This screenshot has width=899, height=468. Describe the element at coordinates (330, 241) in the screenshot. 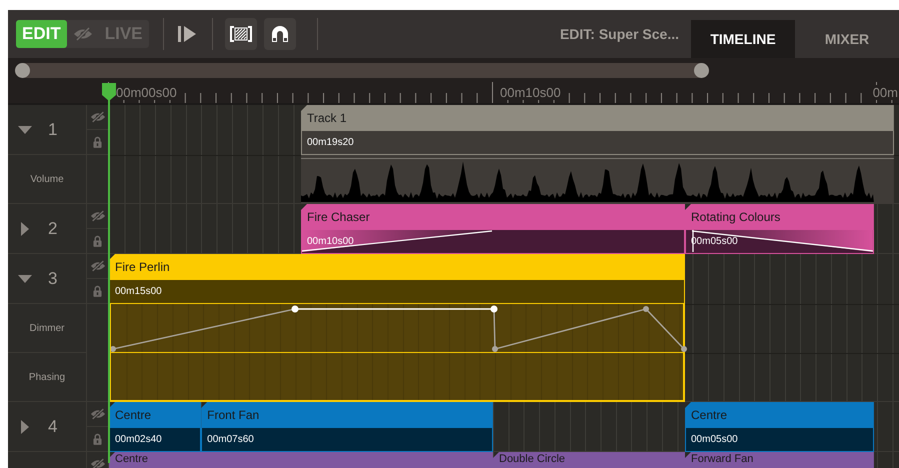

I see `clip-duration: 00m10s00` at that location.